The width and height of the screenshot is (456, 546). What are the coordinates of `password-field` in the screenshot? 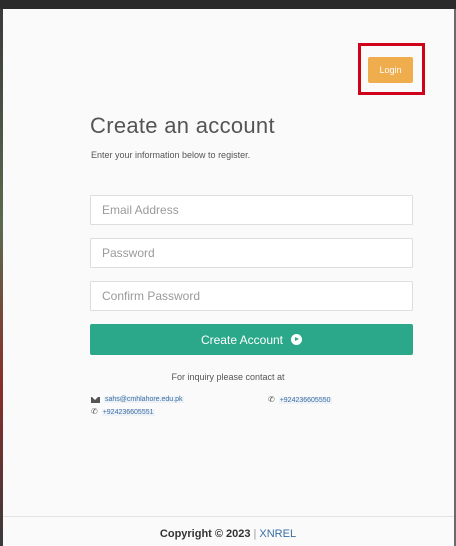 It's located at (251, 253).